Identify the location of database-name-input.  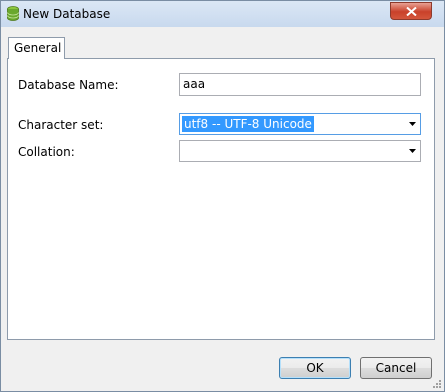
(298, 84).